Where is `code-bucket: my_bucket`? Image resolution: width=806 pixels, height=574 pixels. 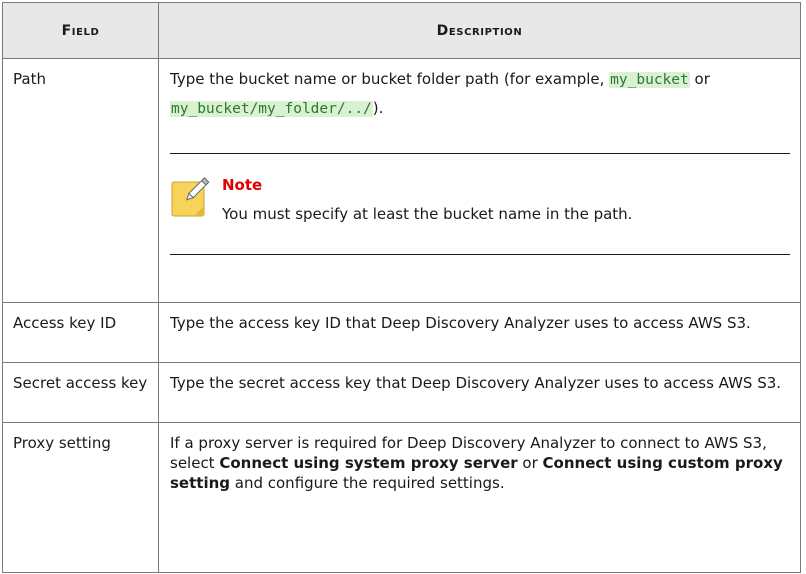 code-bucket: my_bucket is located at coordinates (649, 80).